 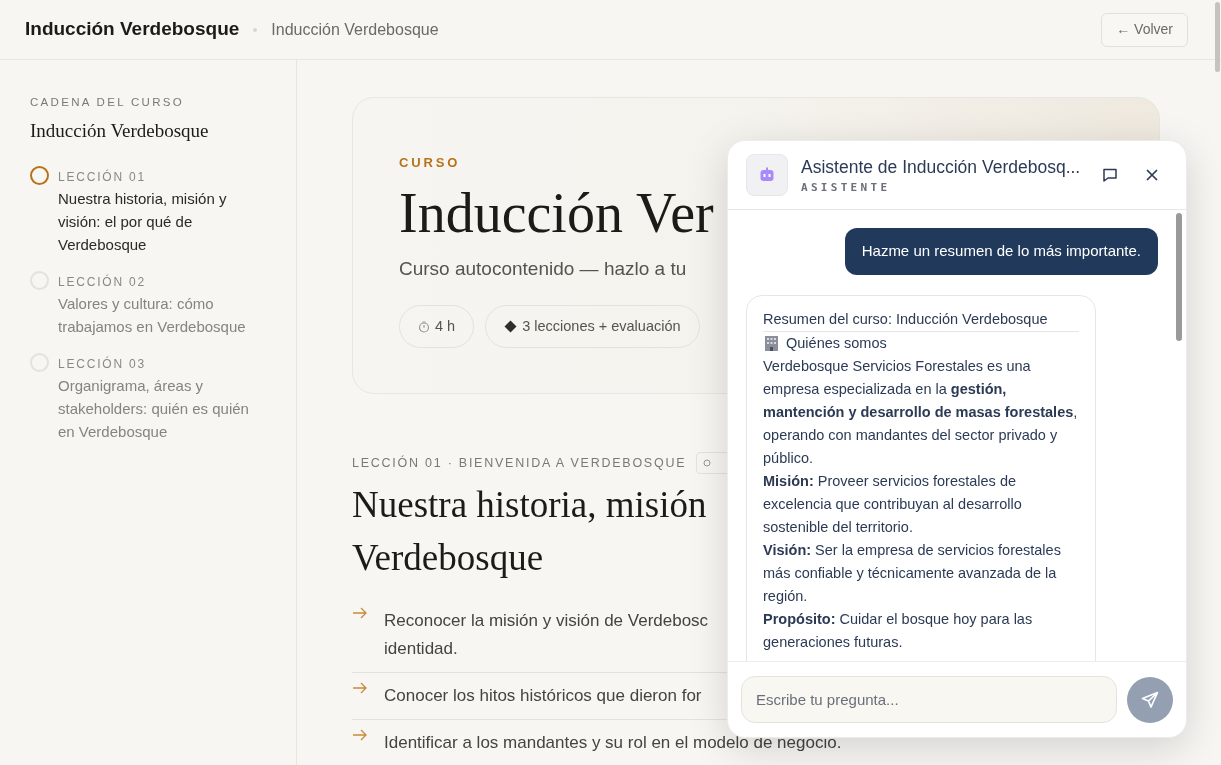 I want to click on lesson-label: LECCIÓN 02, so click(x=103, y=282).